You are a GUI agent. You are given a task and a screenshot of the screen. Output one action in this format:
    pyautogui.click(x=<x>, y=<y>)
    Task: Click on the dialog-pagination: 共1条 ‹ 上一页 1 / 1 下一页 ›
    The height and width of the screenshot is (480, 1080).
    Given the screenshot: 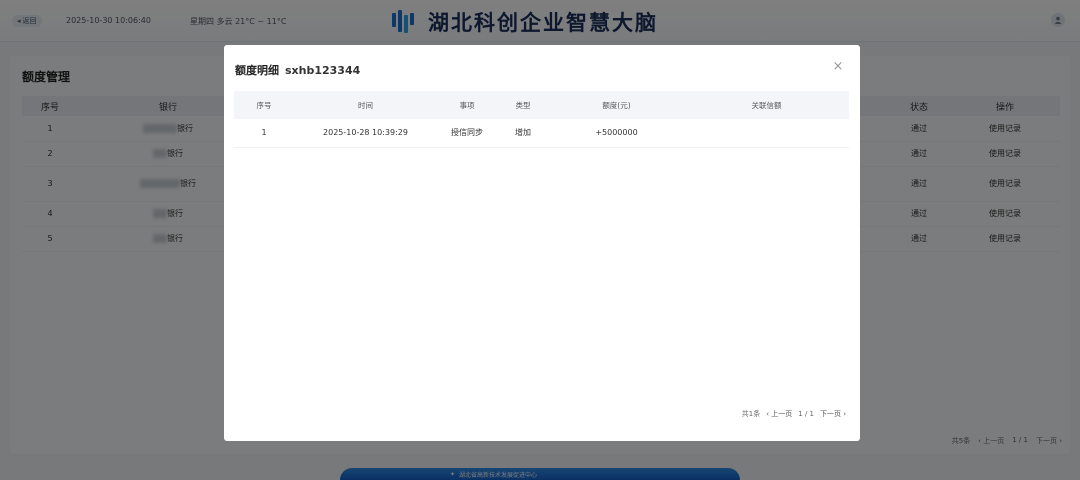 What is the action you would take?
    pyautogui.click(x=794, y=414)
    